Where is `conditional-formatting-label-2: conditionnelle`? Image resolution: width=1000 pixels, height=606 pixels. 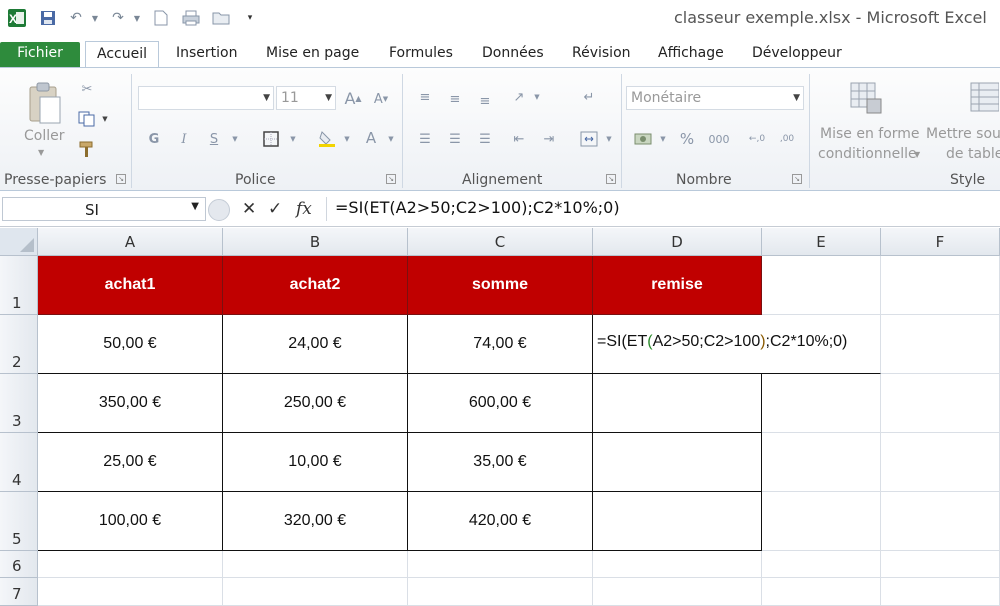 conditional-formatting-label-2: conditionnelle is located at coordinates (867, 154).